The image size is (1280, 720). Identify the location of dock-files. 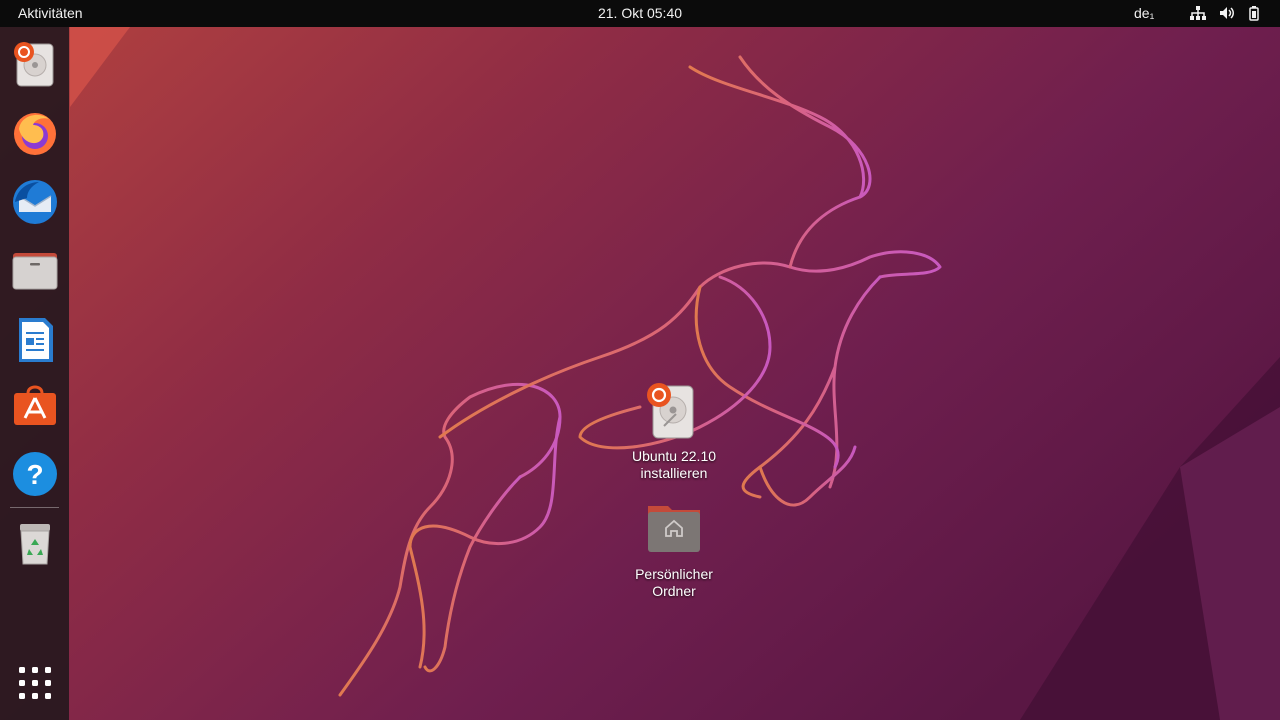
(35, 271).